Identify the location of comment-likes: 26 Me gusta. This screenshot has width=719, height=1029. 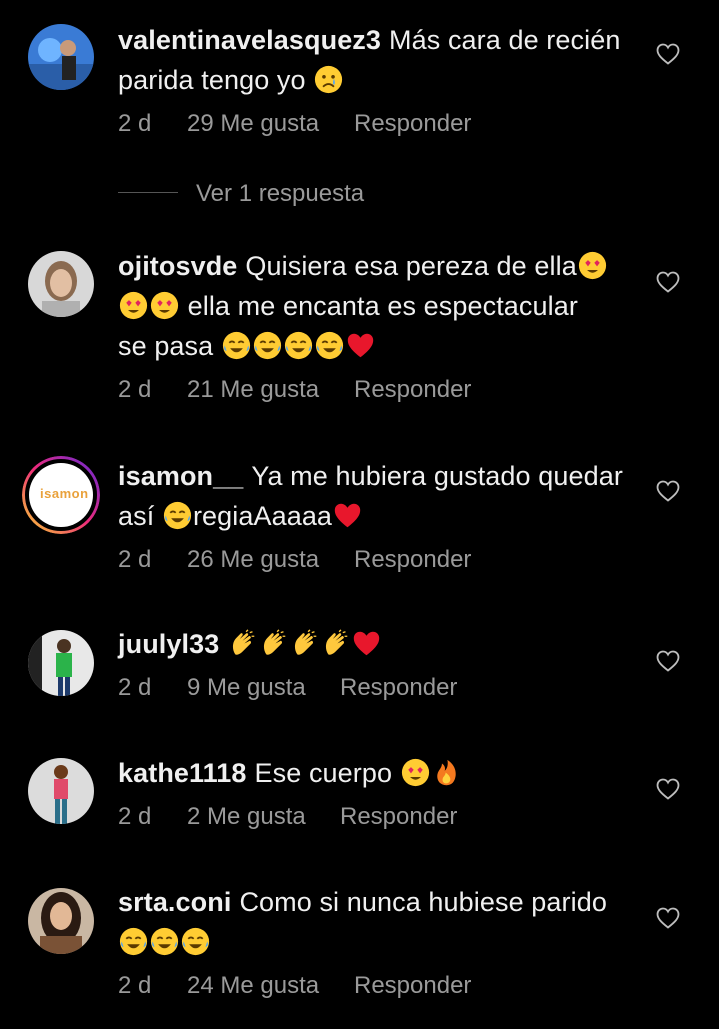
(253, 560).